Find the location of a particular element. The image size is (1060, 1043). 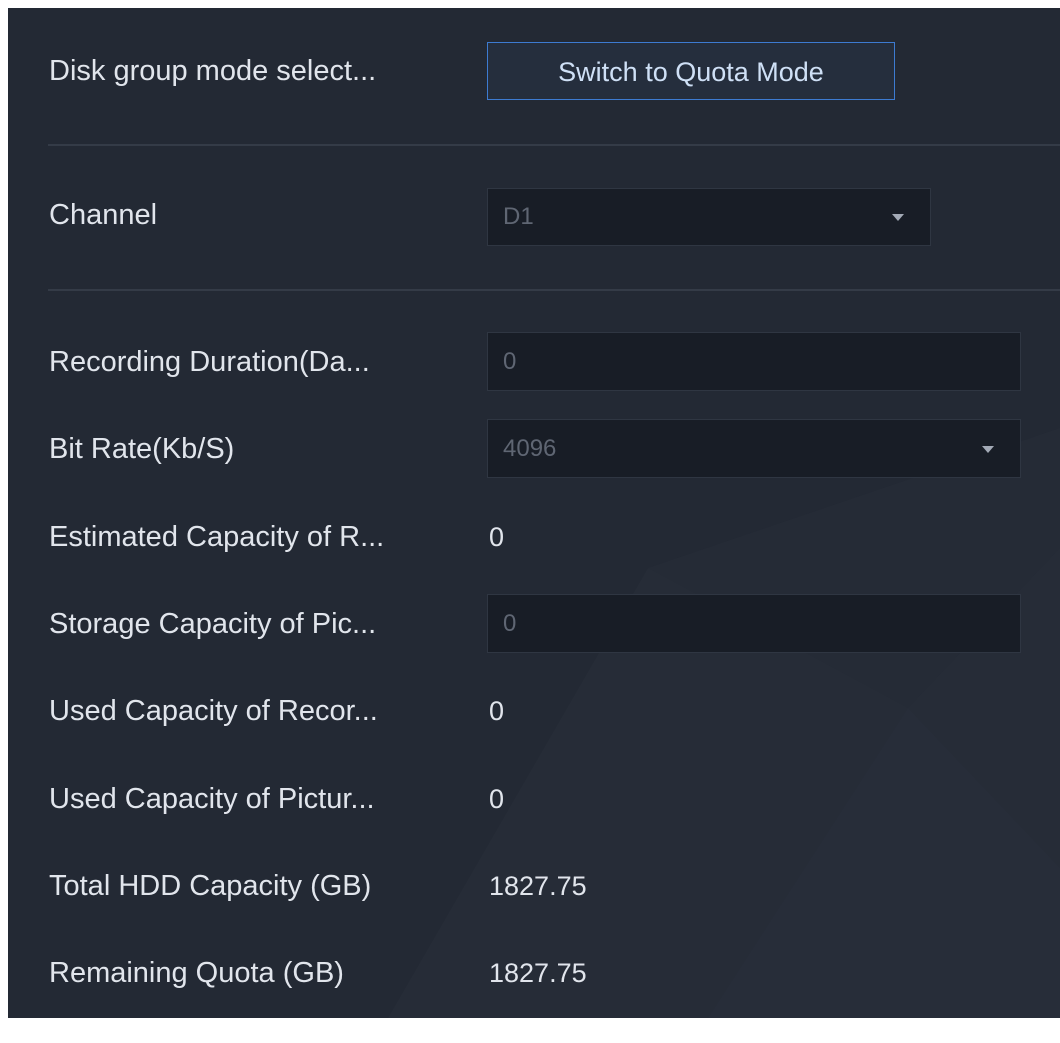

estimated-capacity-value: 0 is located at coordinates (497, 537).